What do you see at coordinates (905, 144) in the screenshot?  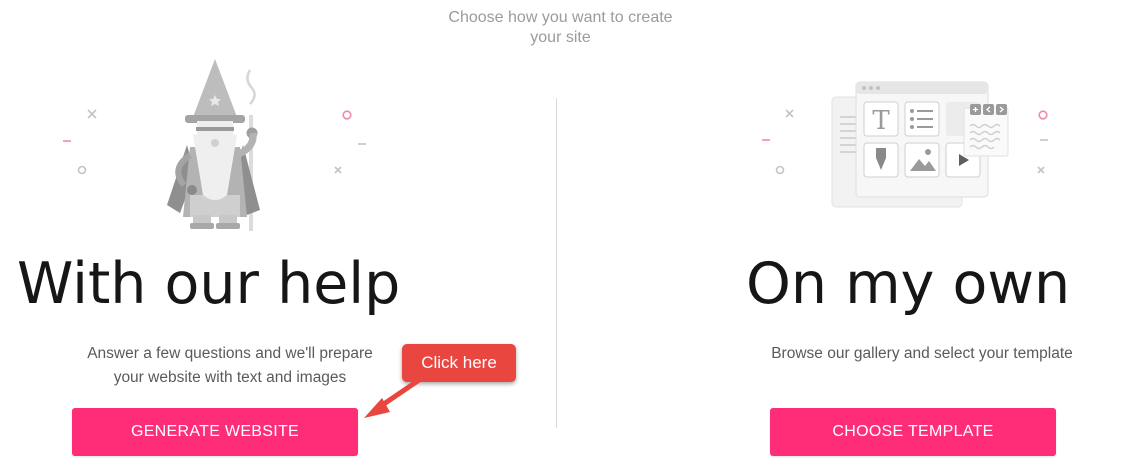 I see `template-editor-icon: T` at bounding box center [905, 144].